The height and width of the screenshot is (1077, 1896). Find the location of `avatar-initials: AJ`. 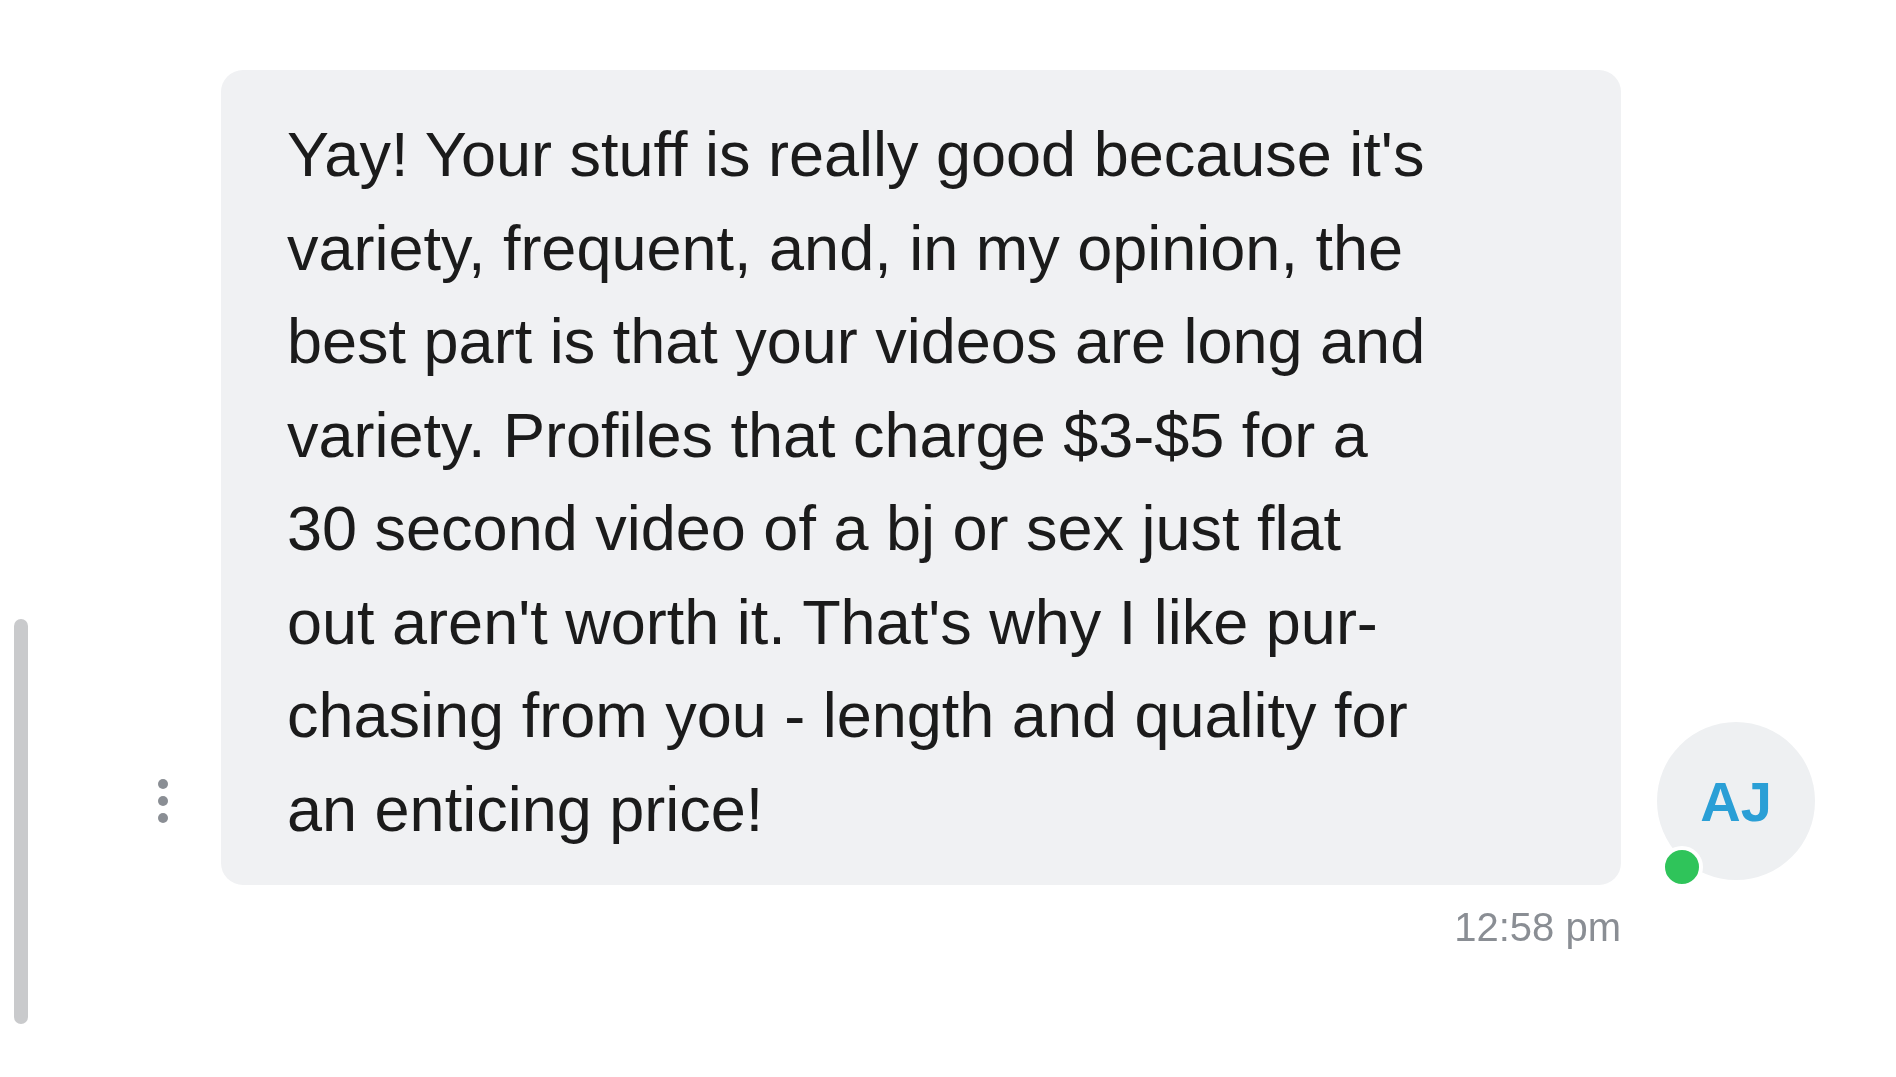

avatar-initials: AJ is located at coordinates (1736, 801).